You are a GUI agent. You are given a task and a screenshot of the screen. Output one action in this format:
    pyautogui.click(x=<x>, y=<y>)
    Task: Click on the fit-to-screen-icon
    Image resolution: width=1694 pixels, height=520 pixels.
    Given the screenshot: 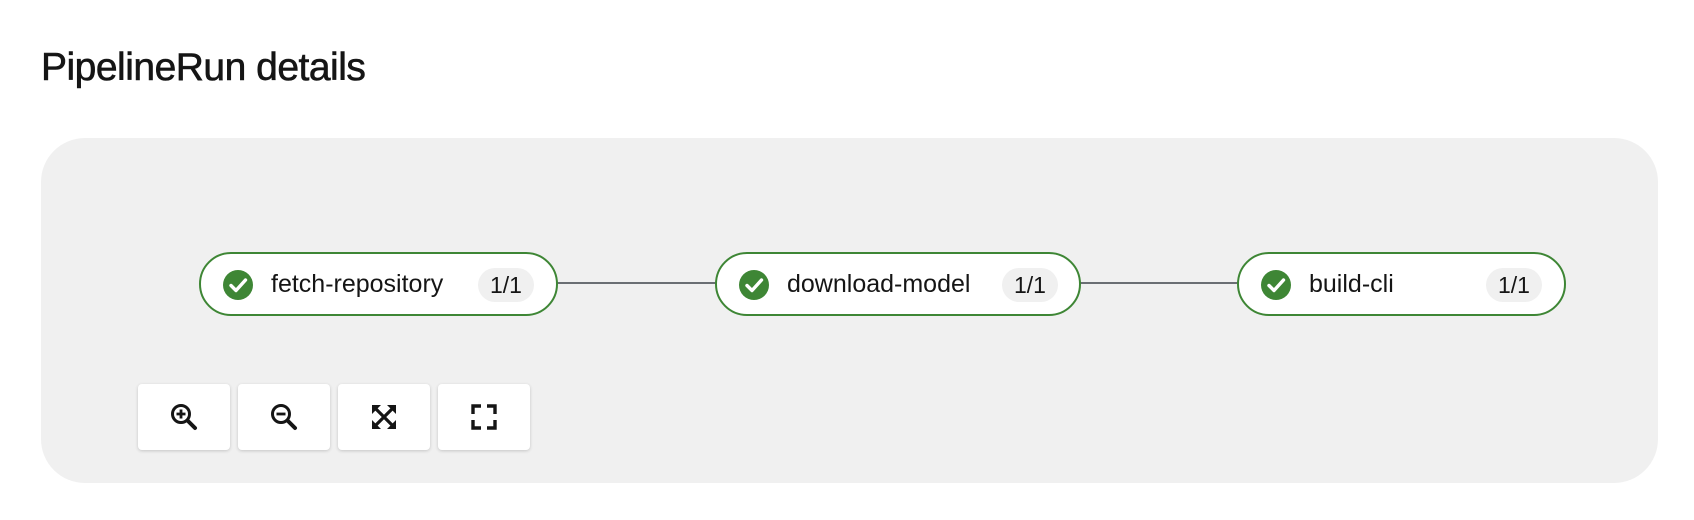 What is the action you would take?
    pyautogui.click(x=384, y=417)
    